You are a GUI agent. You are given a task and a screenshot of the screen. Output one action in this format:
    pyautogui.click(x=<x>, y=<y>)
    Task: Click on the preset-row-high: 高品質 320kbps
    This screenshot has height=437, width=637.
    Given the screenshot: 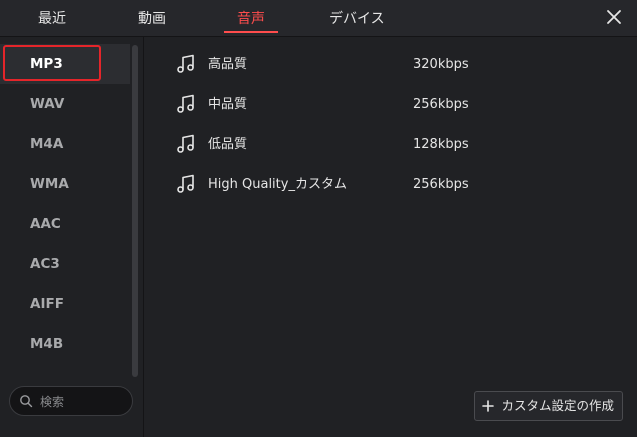 What is the action you would take?
    pyautogui.click(x=390, y=65)
    